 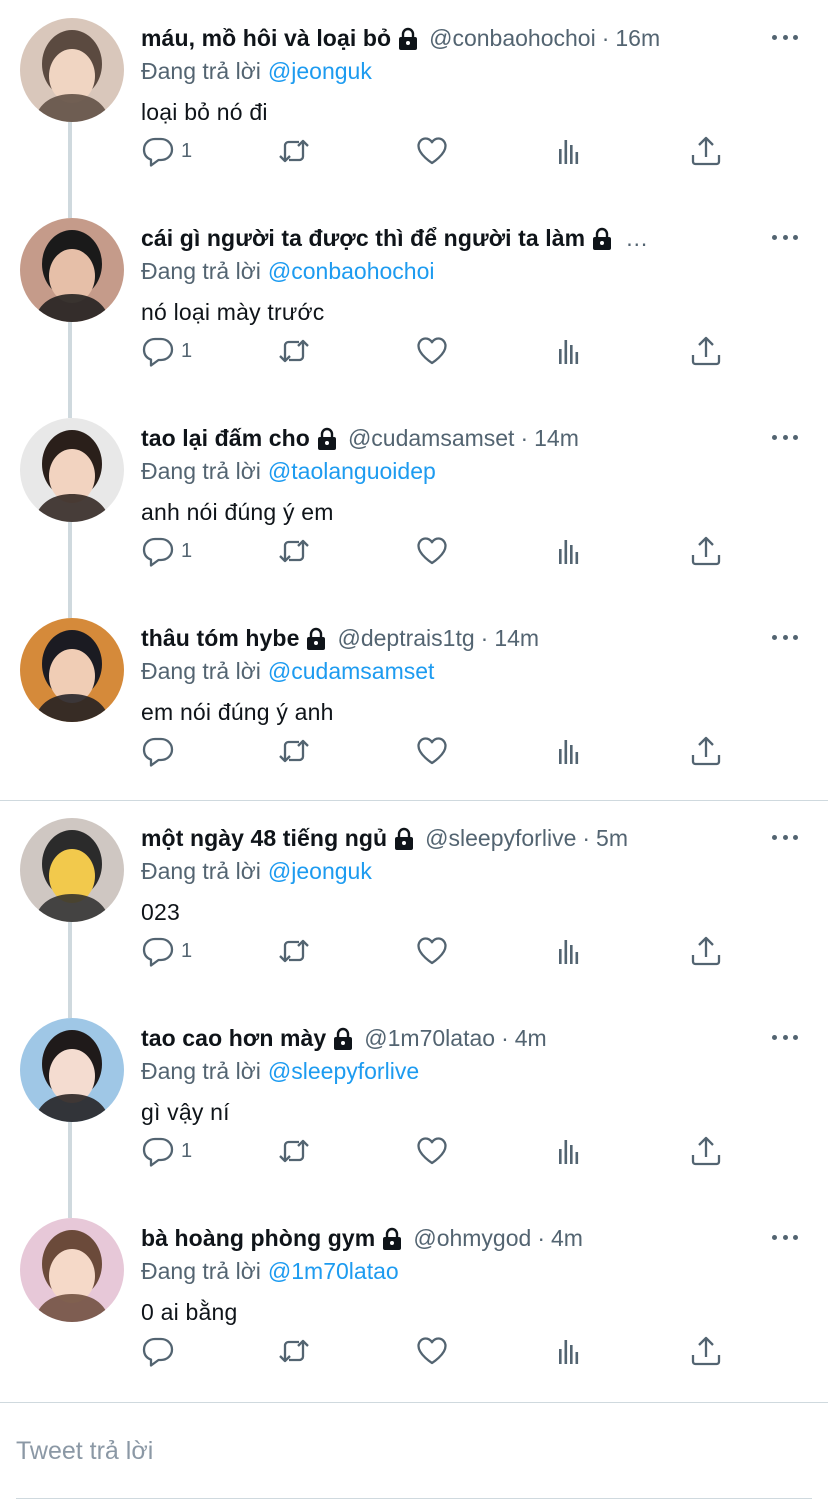 I want to click on mention-link: @taolanguoidep, so click(x=352, y=471).